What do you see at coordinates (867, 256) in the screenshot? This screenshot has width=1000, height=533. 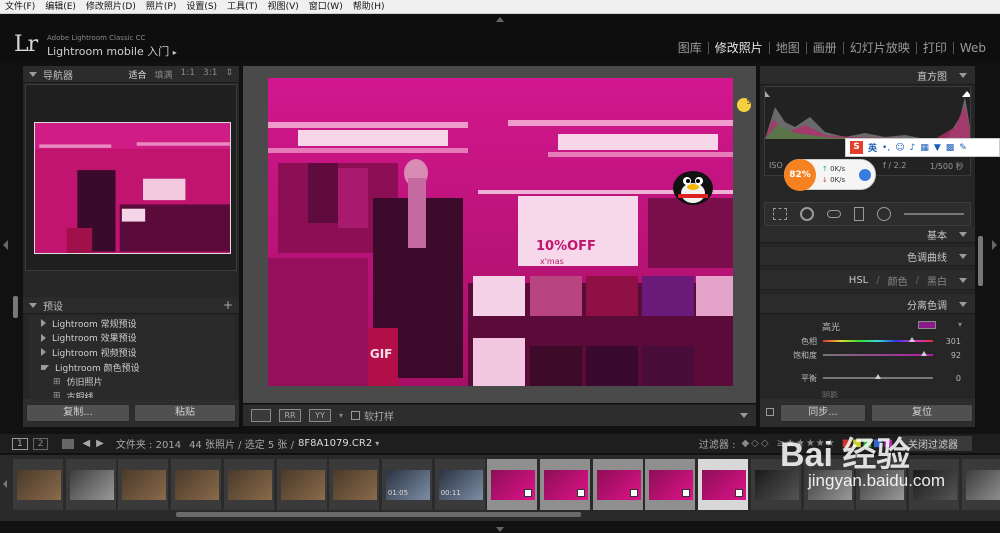 I see `tone-curve-header: 色调曲线` at bounding box center [867, 256].